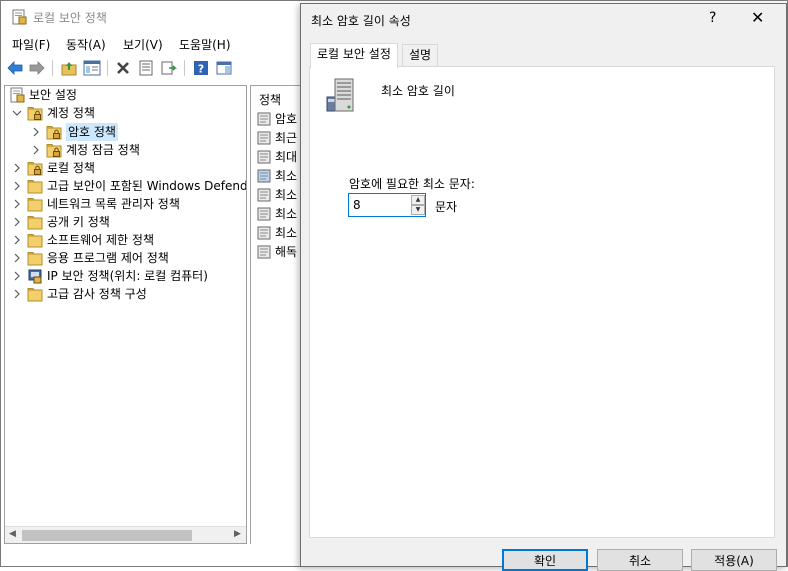 The width and height of the screenshot is (788, 571). I want to click on tree-item-label: 응용 프로그램 제어 정책, so click(108, 258).